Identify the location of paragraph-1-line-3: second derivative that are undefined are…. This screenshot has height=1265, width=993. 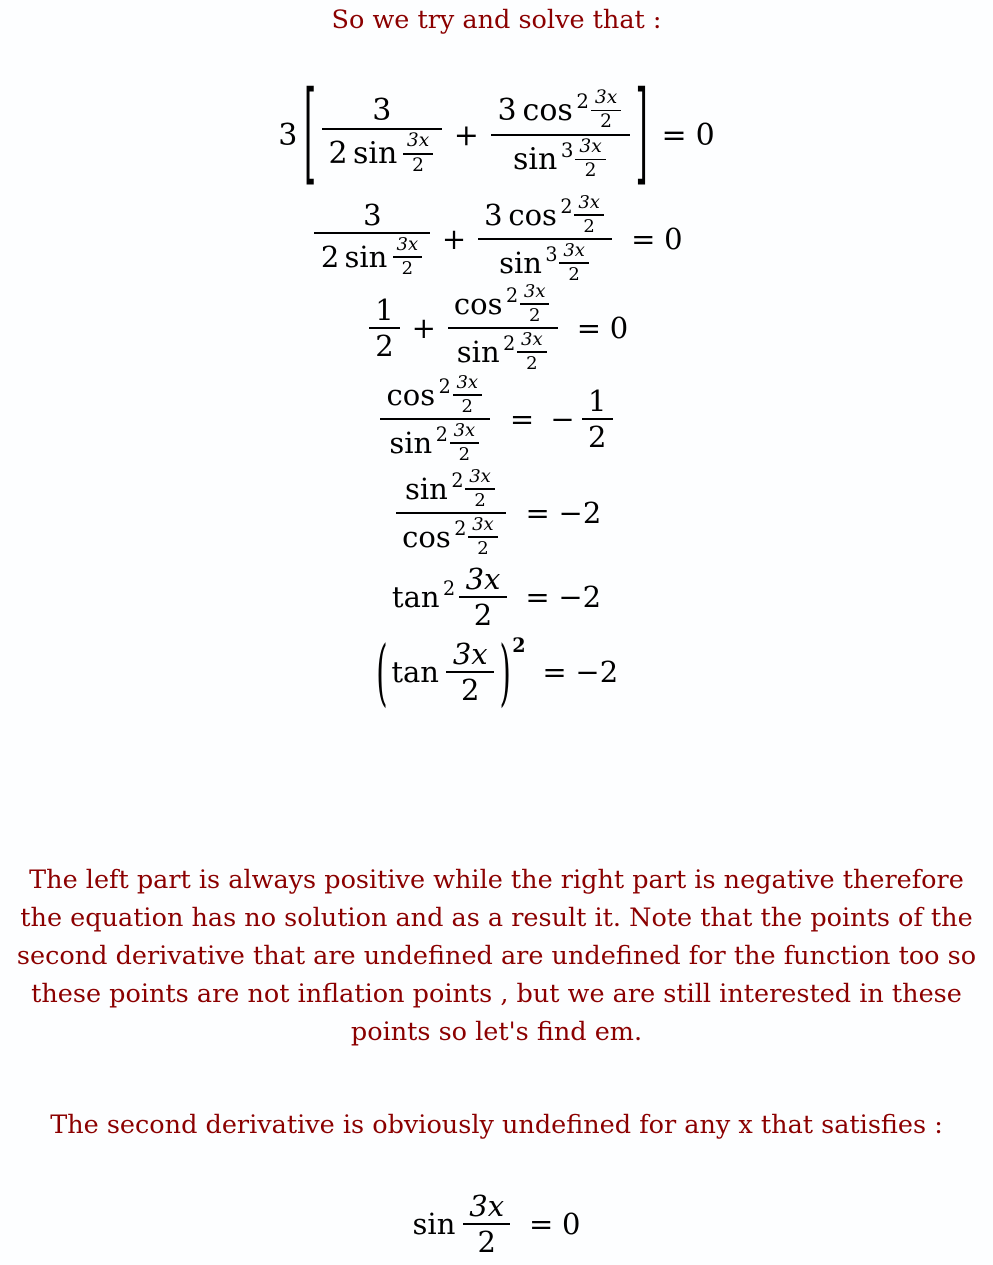
(496, 956).